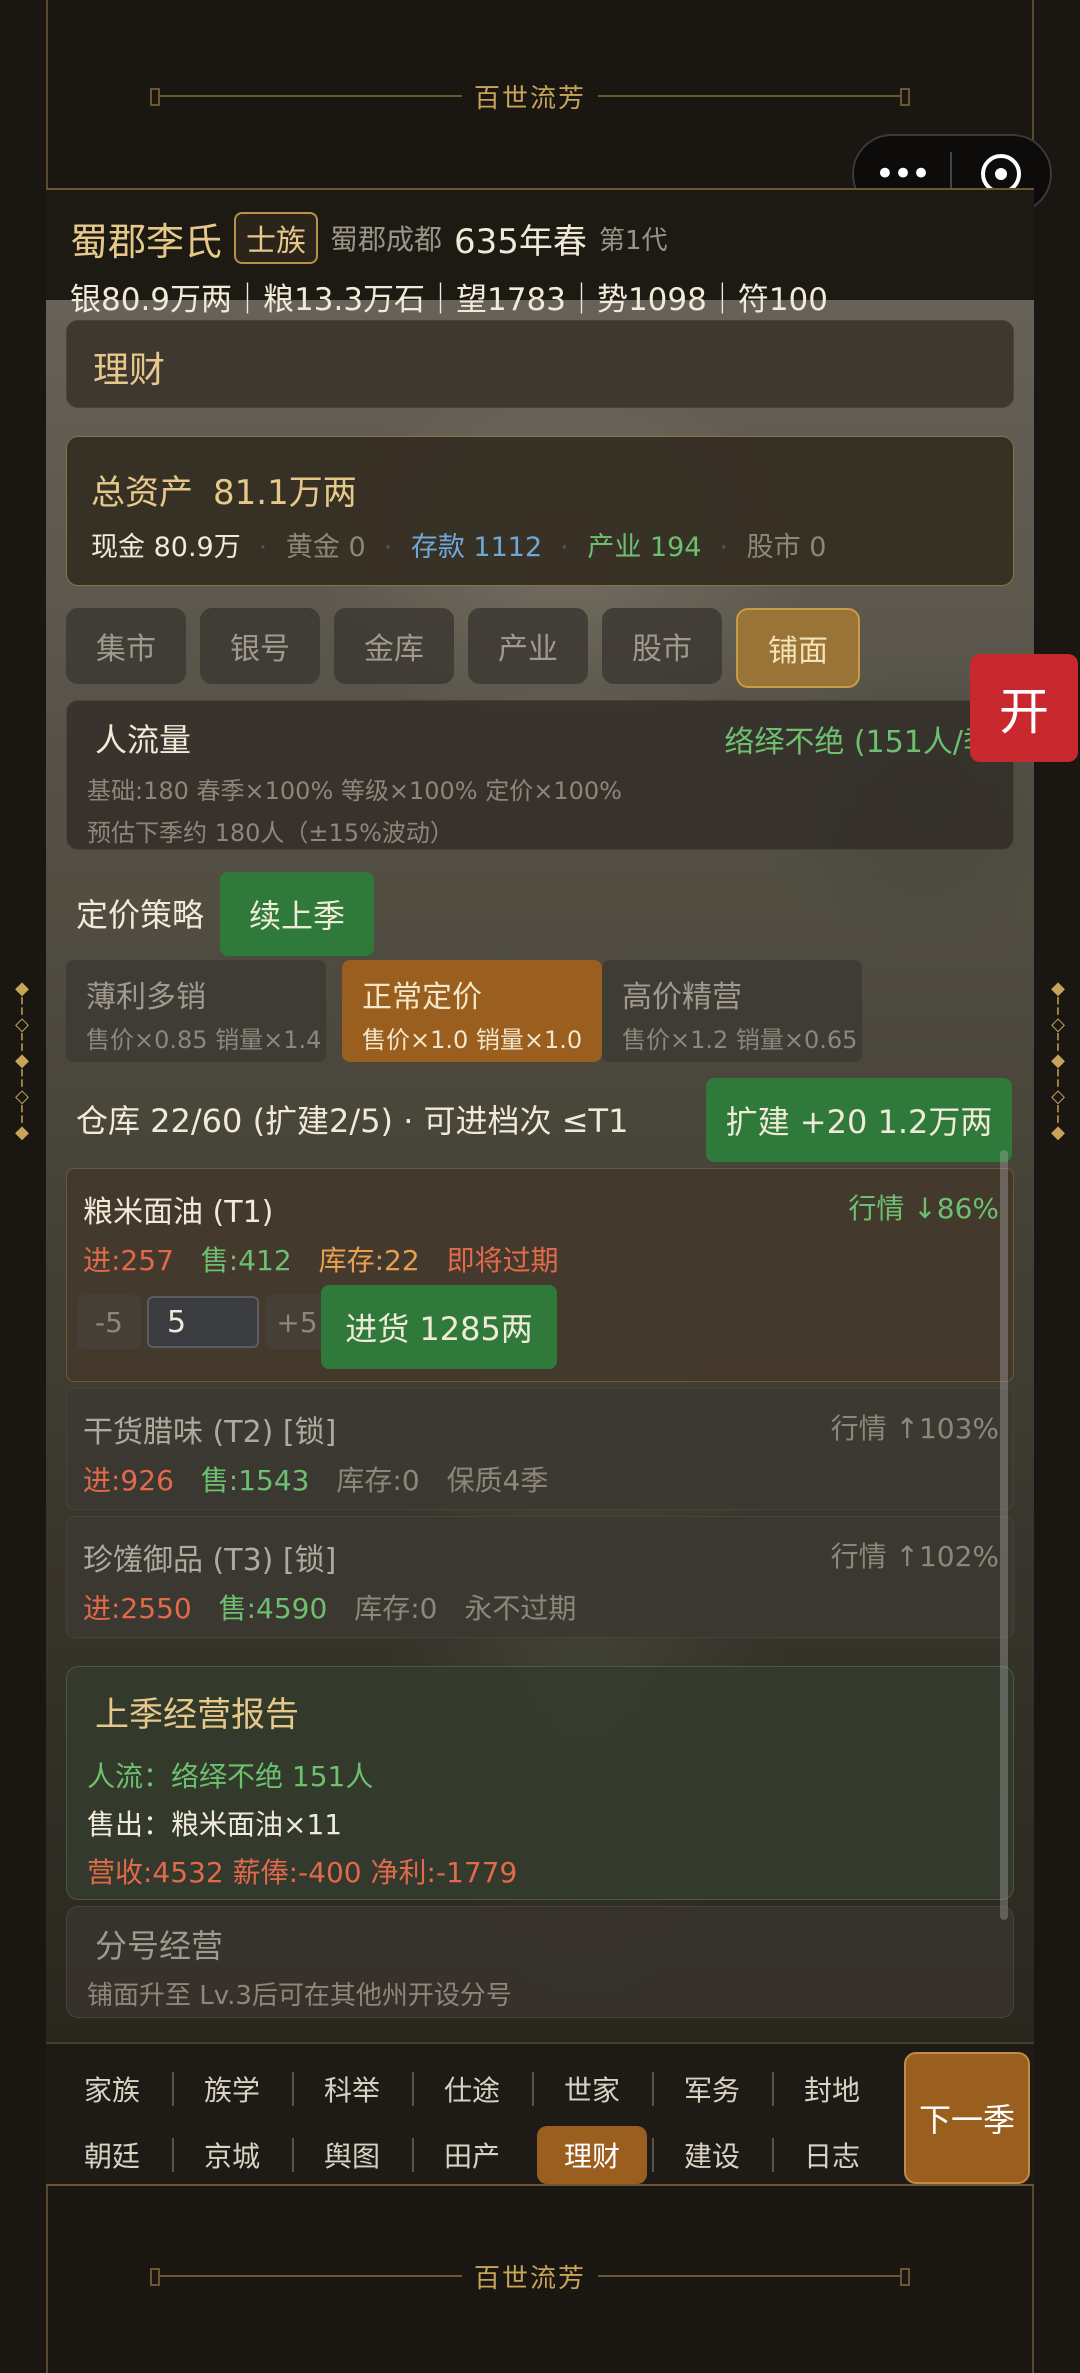 This screenshot has height=2373, width=1080. Describe the element at coordinates (1058, 1060) in the screenshot. I see `edge-ornament-right: ◆ ╎ ◇ ╎ ◆ ╎ ◇ ╎ ◆` at that location.